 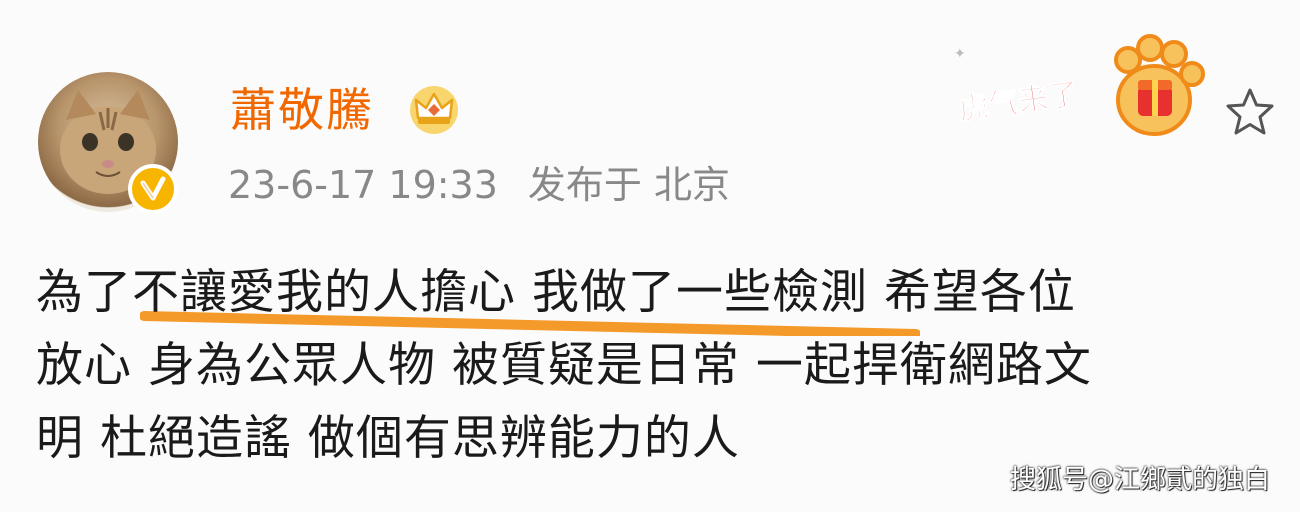 What do you see at coordinates (1019, 101) in the screenshot?
I see `promo-text: 虎气来了` at bounding box center [1019, 101].